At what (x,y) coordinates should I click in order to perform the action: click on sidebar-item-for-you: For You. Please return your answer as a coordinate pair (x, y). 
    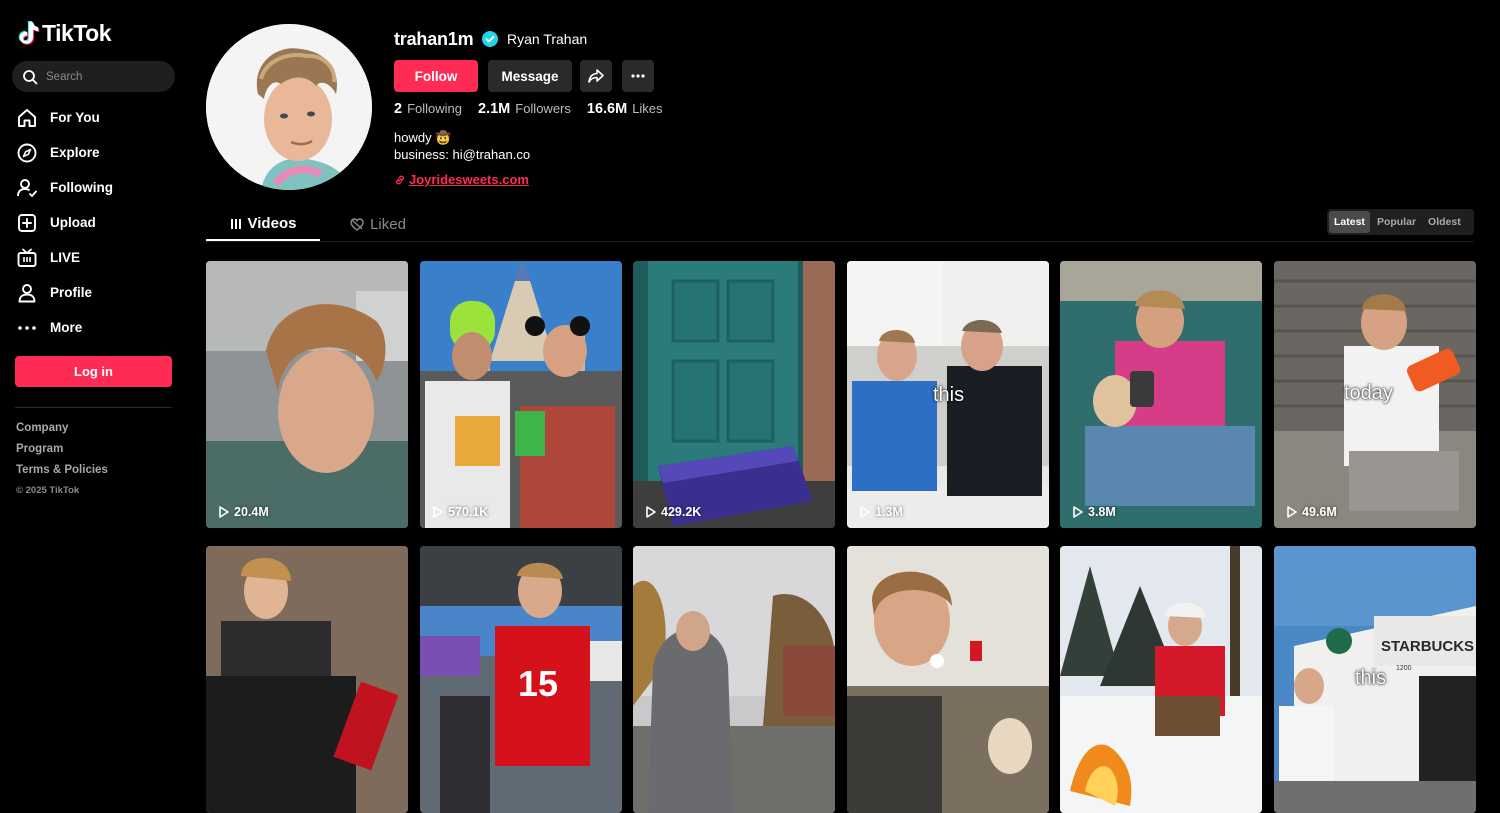
    Looking at the image, I should click on (101, 117).